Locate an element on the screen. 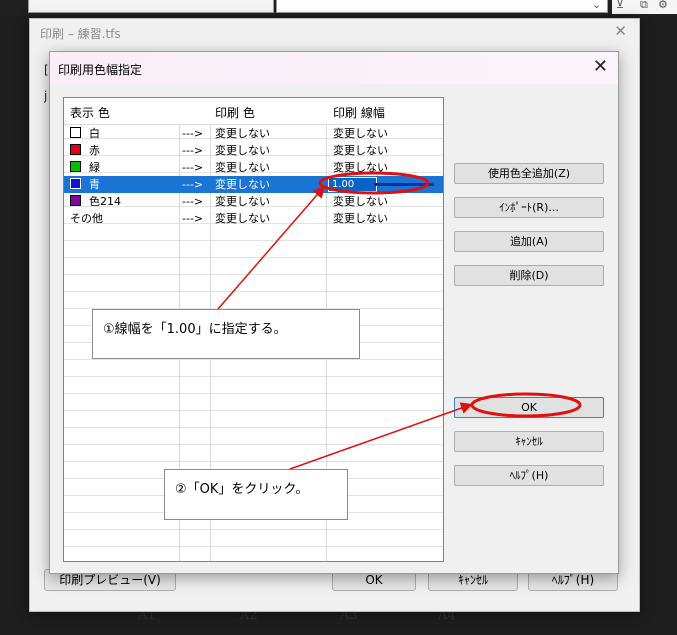 The image size is (677, 635). arrow-step2 is located at coordinates (381, 436).